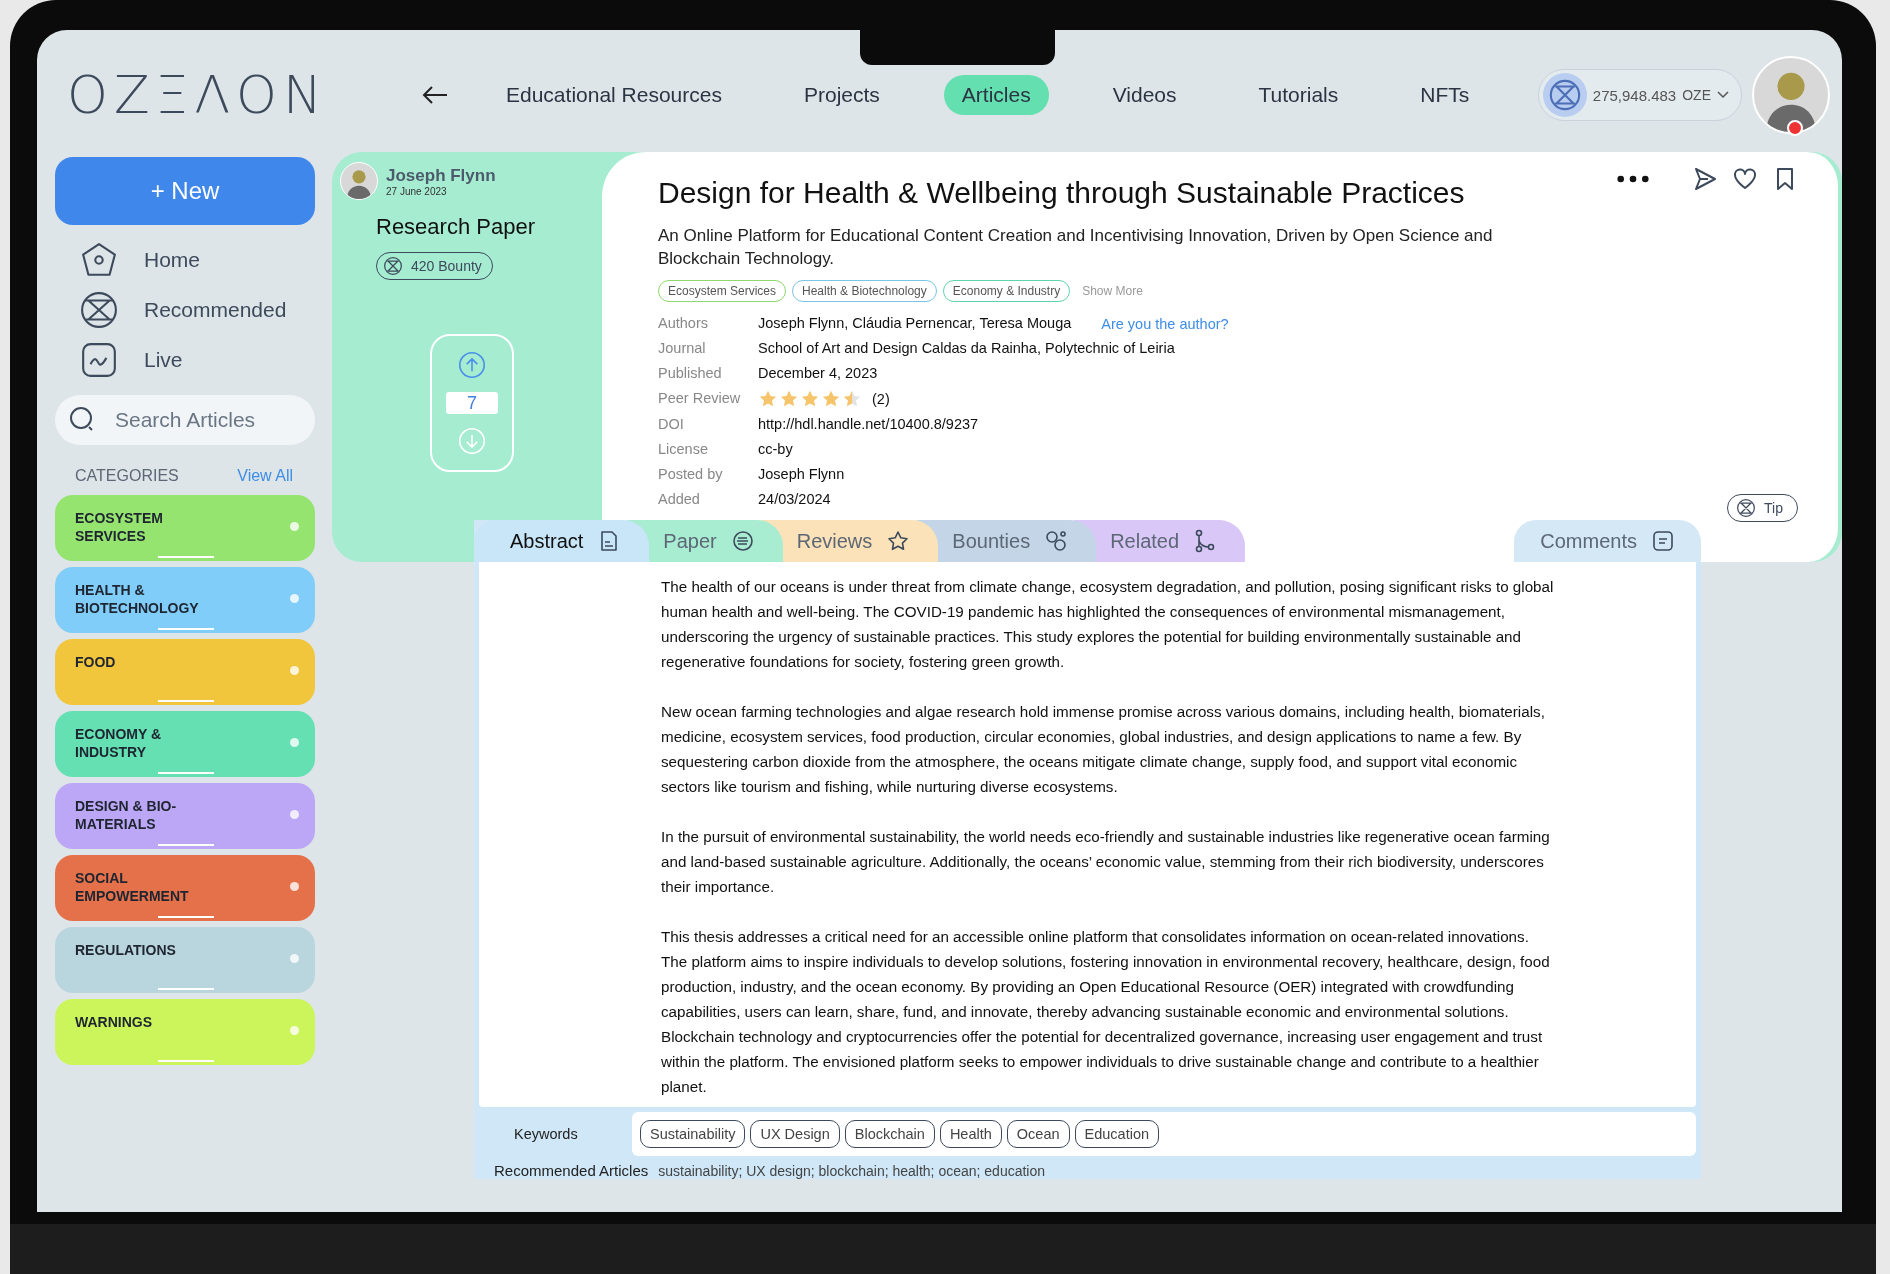 The image size is (1890, 1274). Describe the element at coordinates (472, 403) in the screenshot. I see `vote-count: 7` at that location.